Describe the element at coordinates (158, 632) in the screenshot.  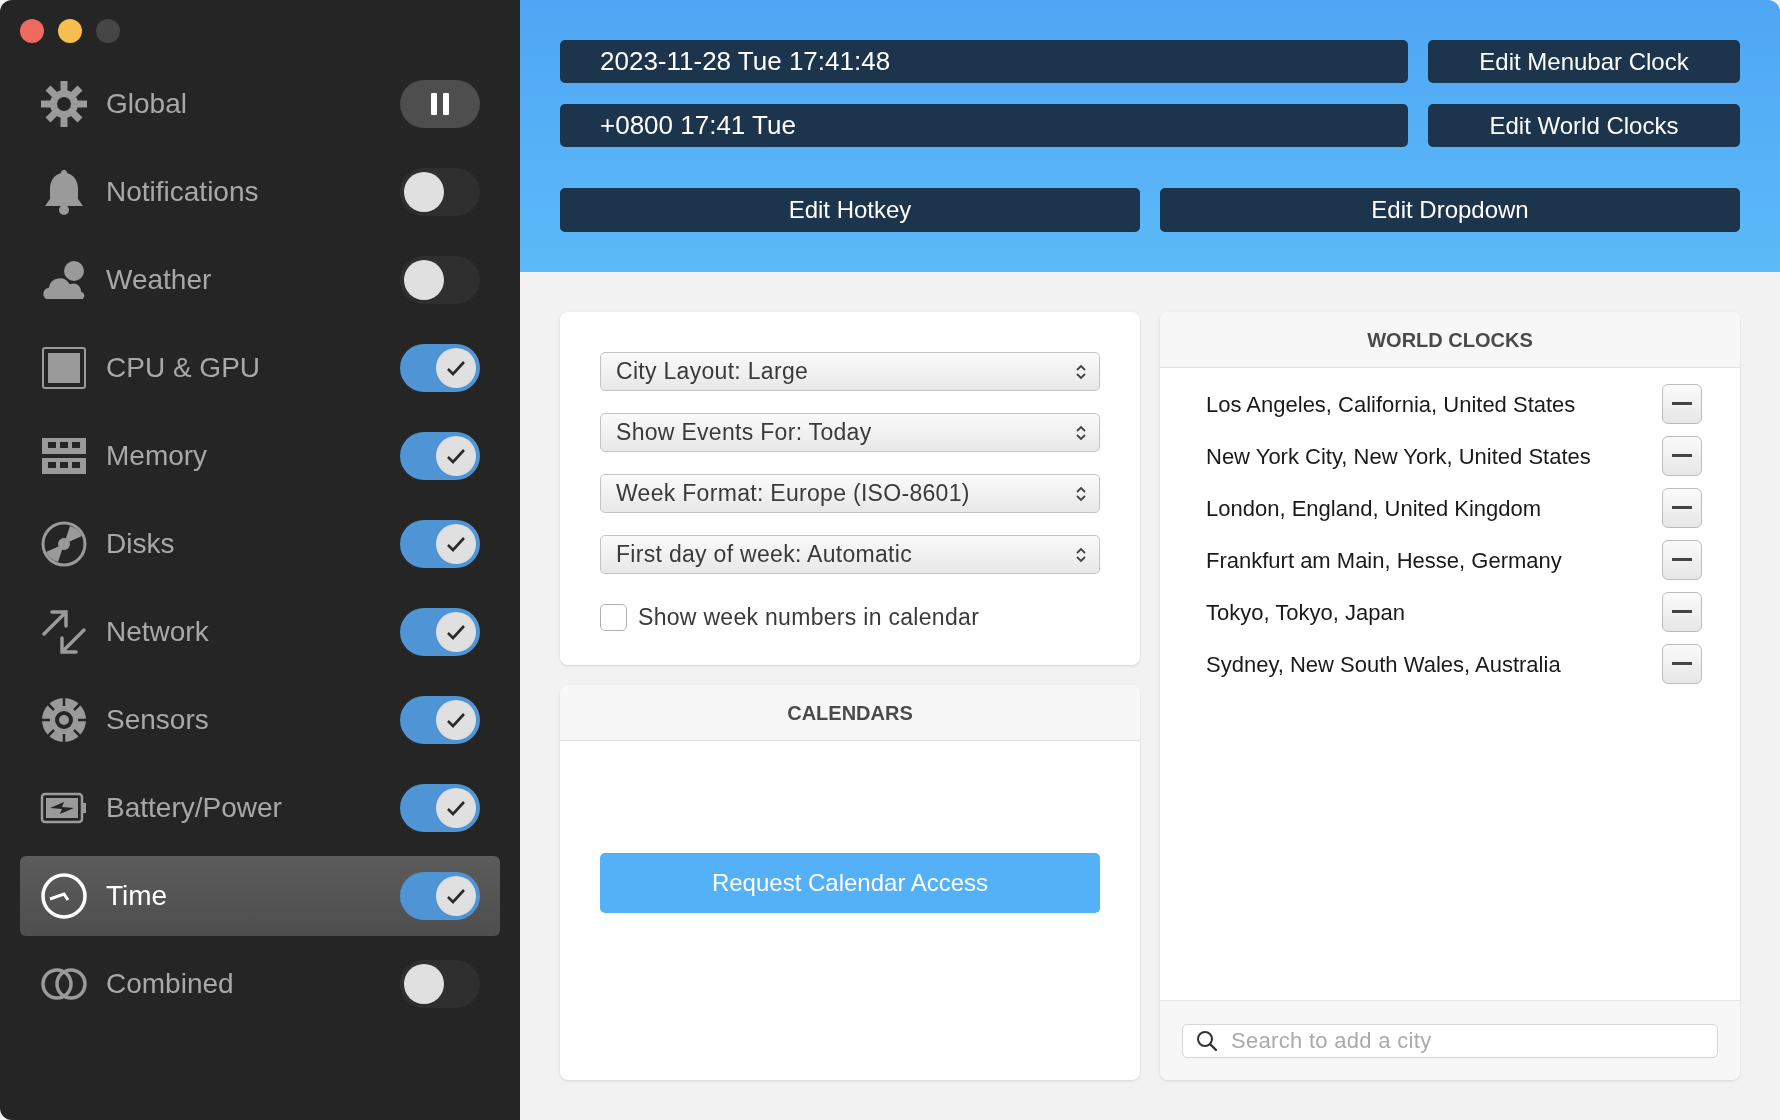
I see `sidebar-label: Network` at that location.